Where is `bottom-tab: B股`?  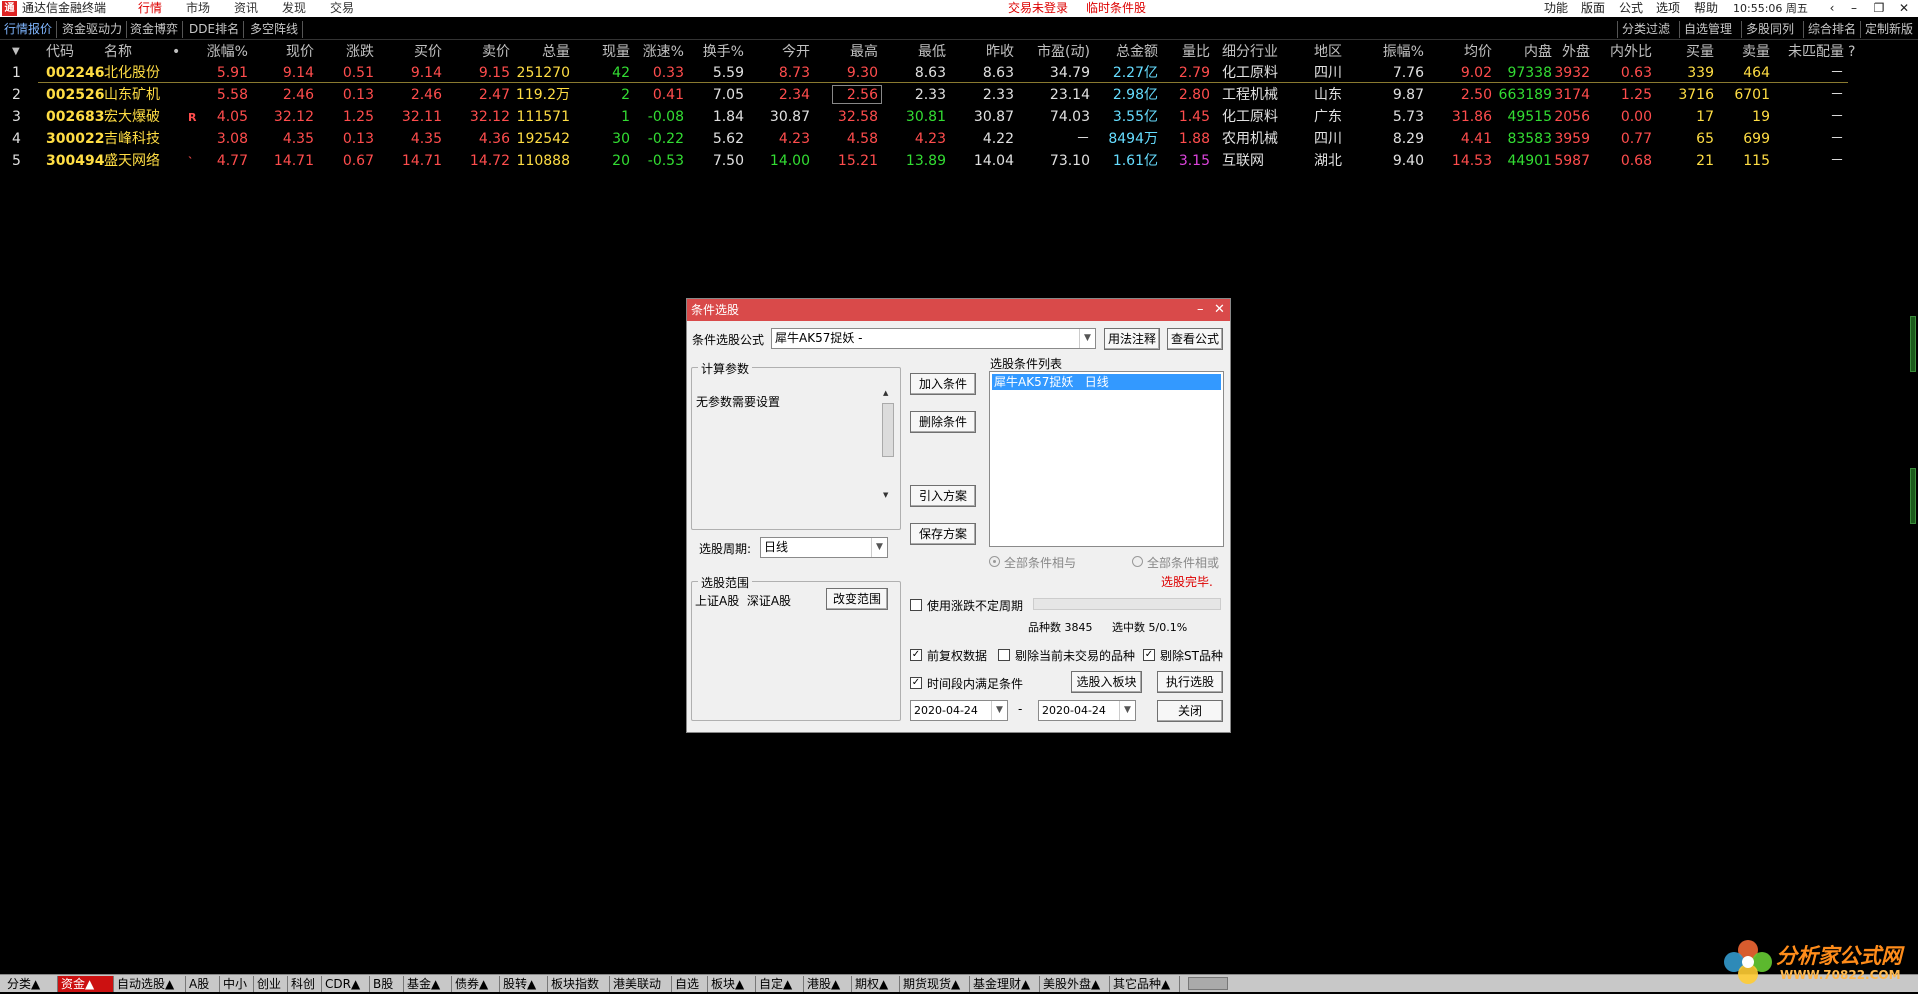 bottom-tab: B股 is located at coordinates (387, 984).